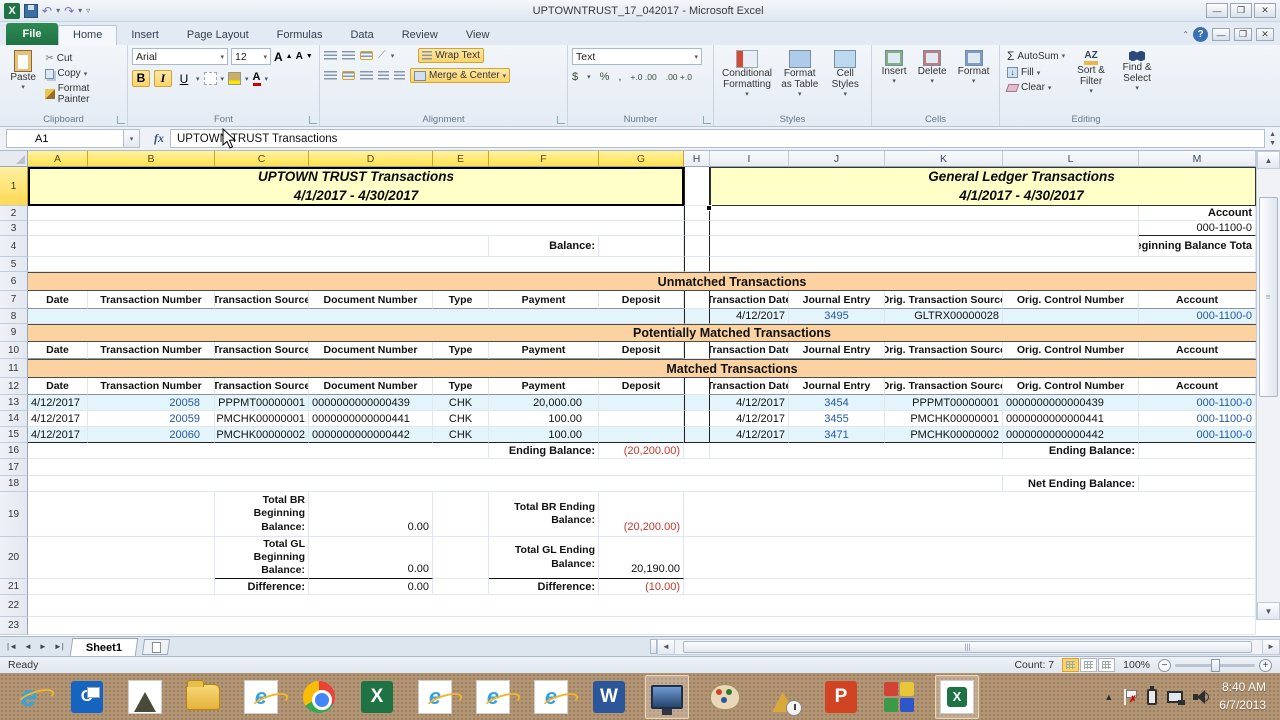 This screenshot has width=1280, height=720. I want to click on autosum-button: Σ AutoSum ▾, so click(1036, 56).